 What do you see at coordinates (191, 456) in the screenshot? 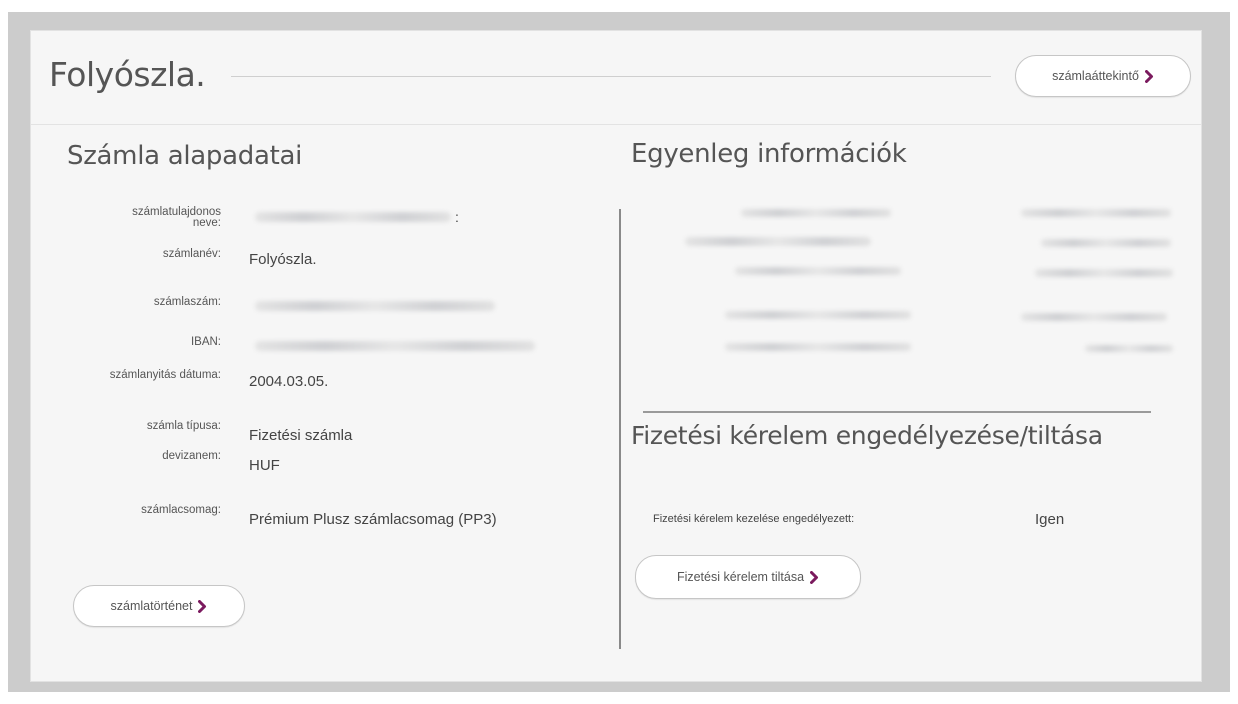
I see `currency-label: devizanem:` at bounding box center [191, 456].